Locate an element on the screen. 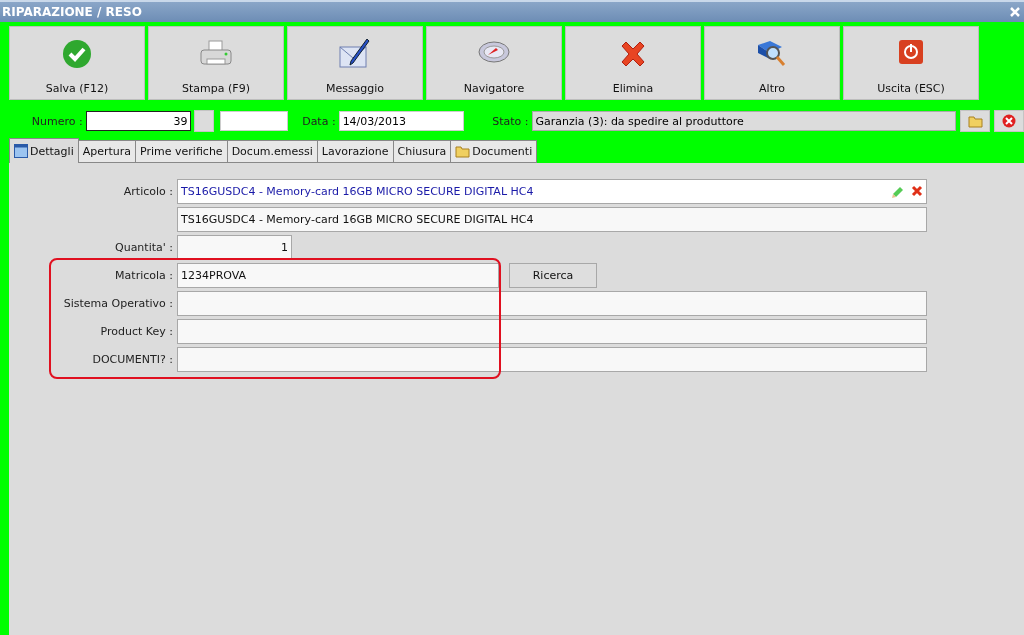 This screenshot has height=635, width=1024. folder-button is located at coordinates (975, 121).